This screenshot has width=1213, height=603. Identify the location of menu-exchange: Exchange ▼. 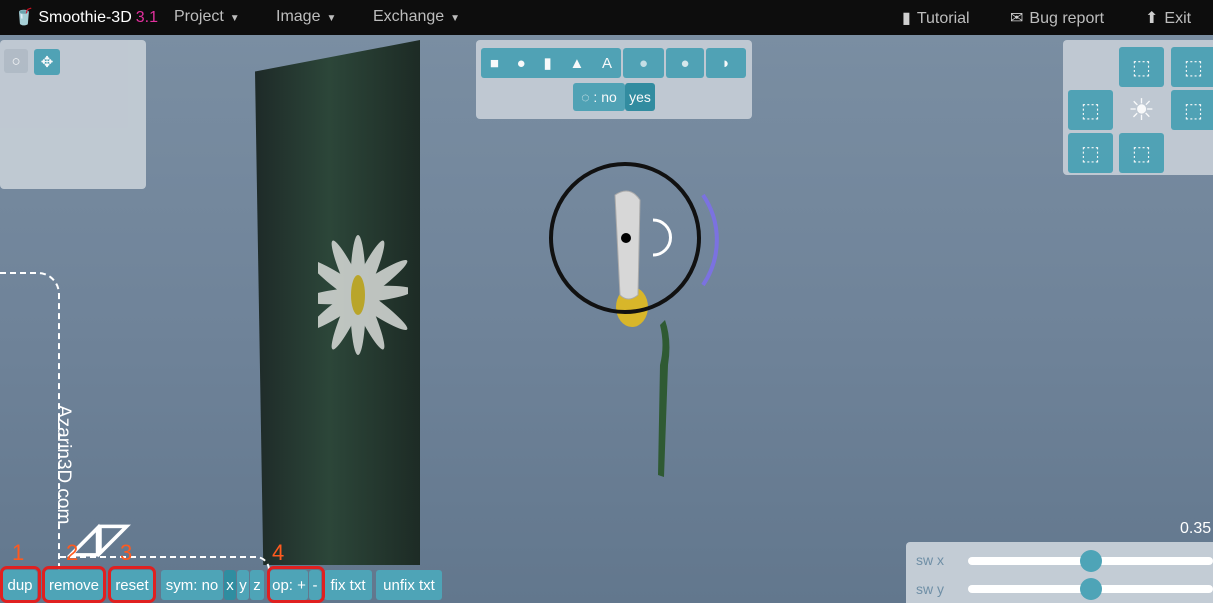
(416, 17).